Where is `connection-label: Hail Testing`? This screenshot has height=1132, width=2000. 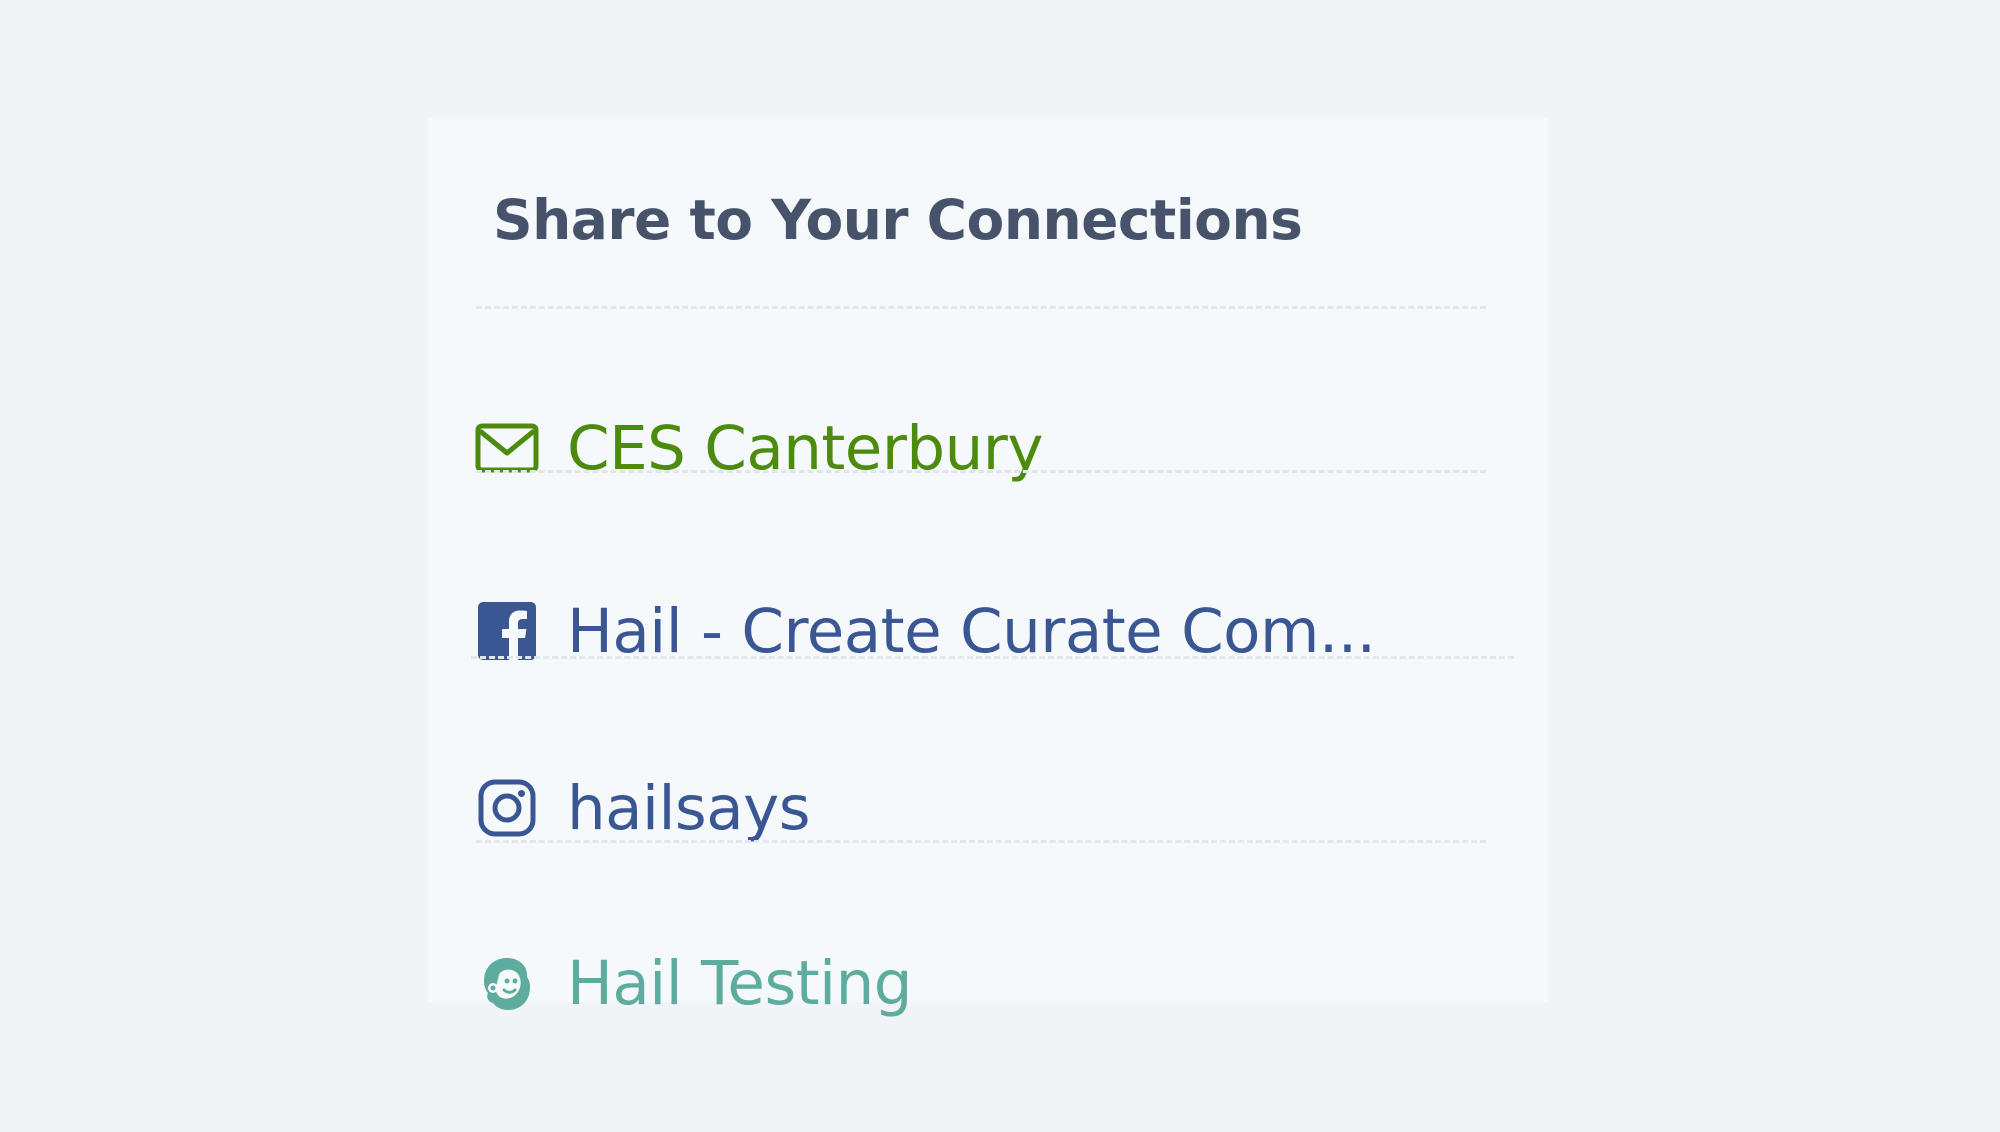
connection-label: Hail Testing is located at coordinates (740, 983).